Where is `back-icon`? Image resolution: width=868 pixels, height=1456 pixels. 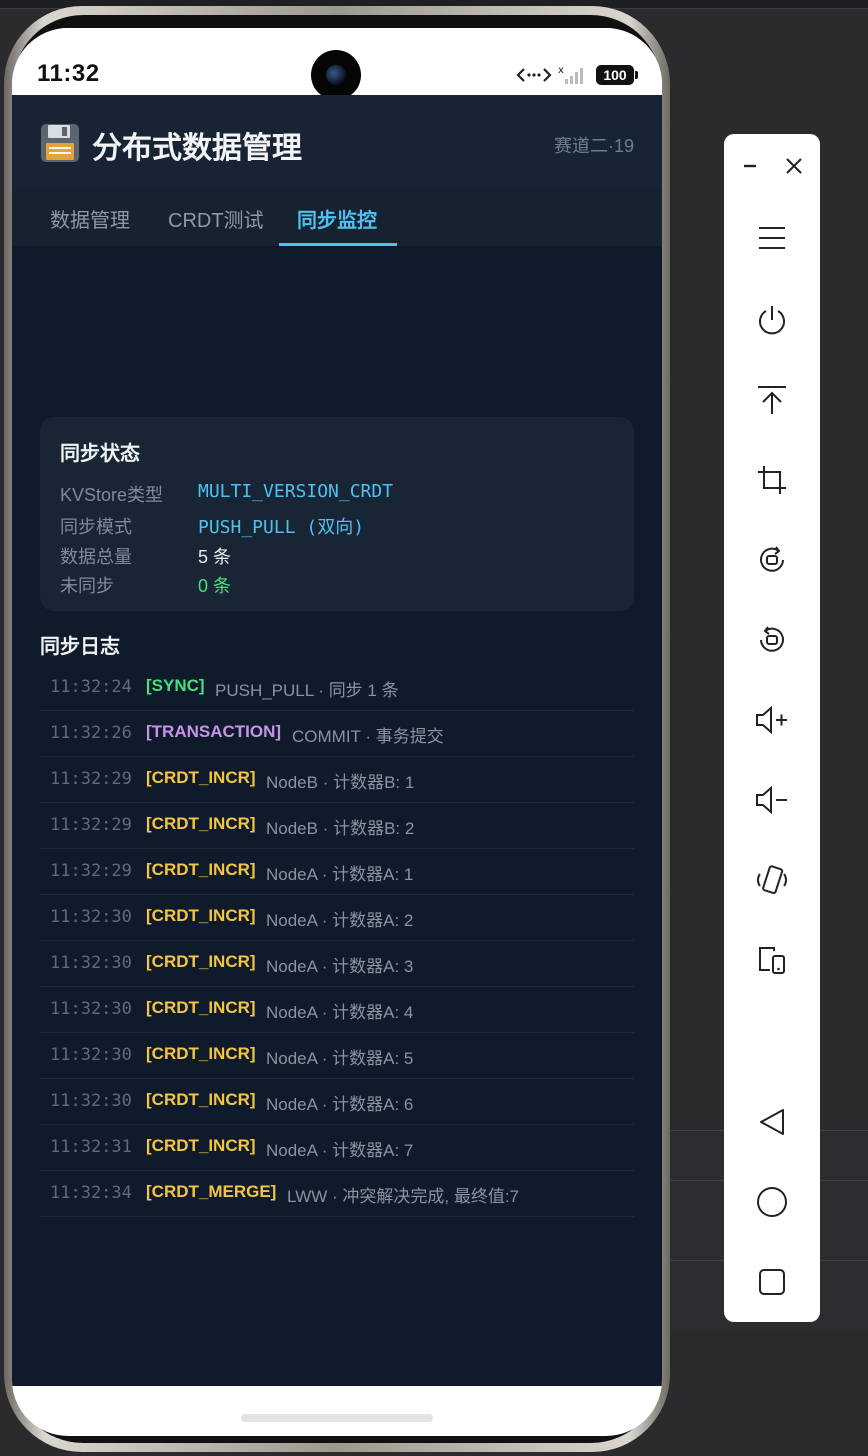
back-icon is located at coordinates (772, 1122).